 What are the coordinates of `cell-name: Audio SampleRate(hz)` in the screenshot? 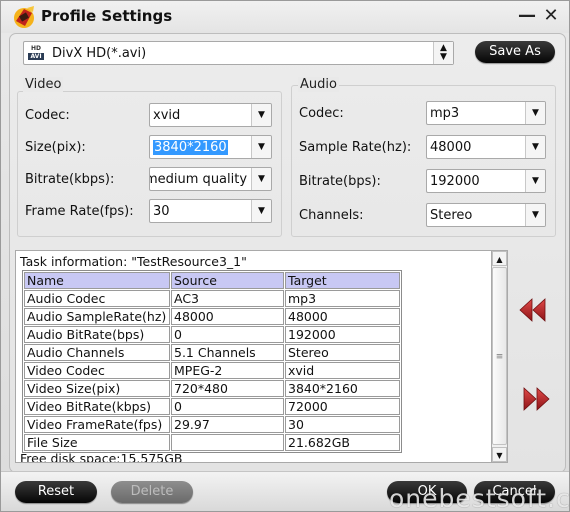 It's located at (97, 316).